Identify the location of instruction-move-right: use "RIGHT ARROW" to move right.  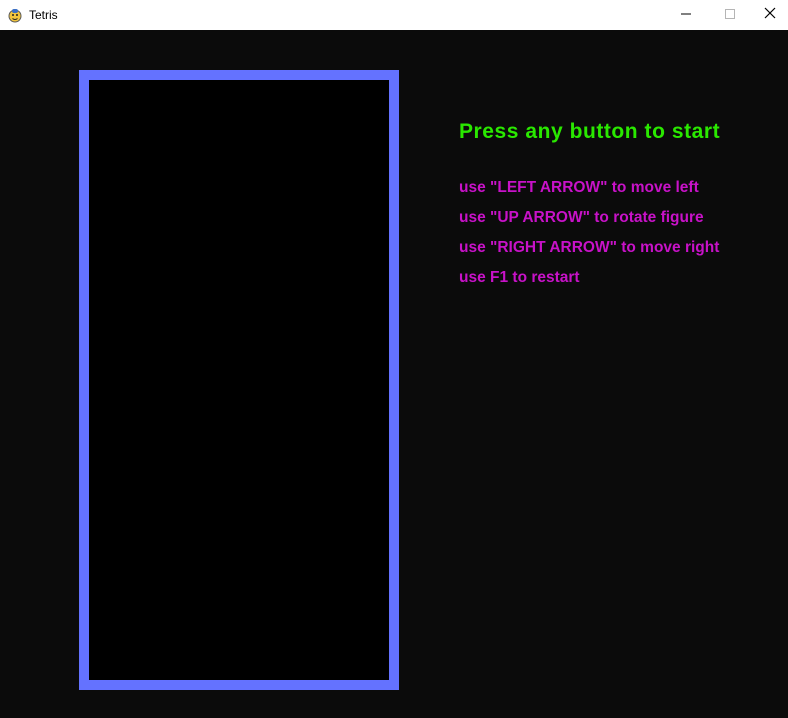
(589, 247).